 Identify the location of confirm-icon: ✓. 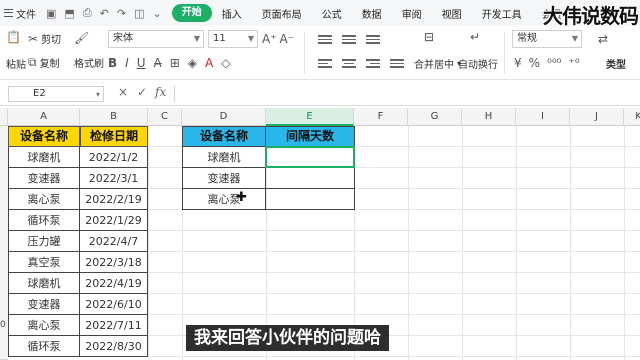
(142, 92).